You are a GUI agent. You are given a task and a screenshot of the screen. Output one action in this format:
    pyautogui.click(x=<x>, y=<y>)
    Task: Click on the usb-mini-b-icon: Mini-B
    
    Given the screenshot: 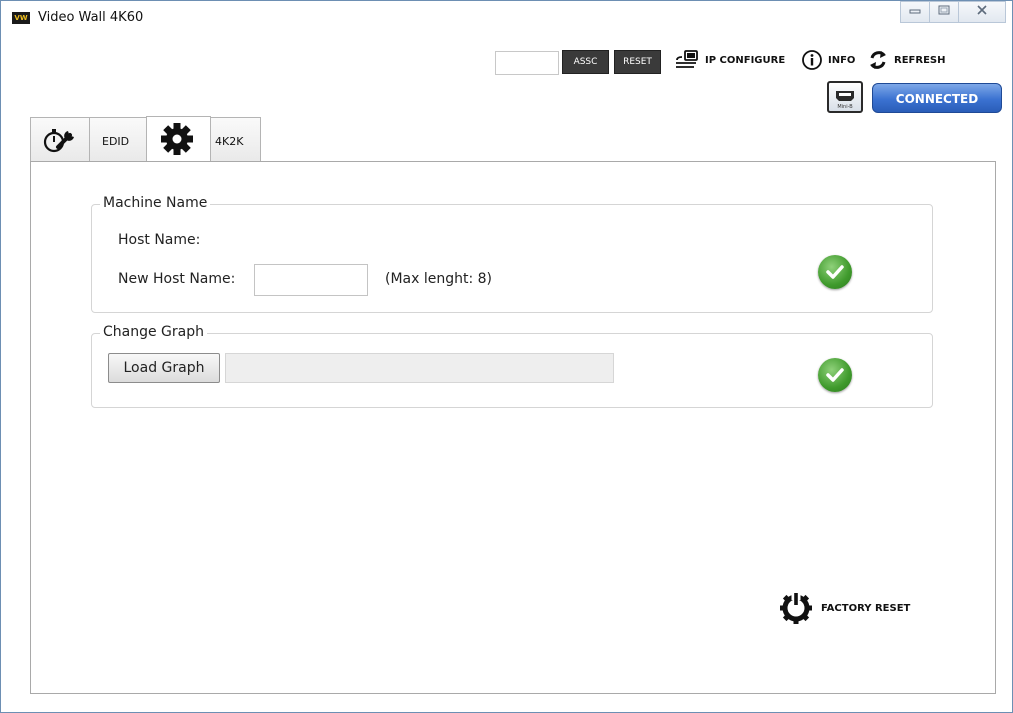 What is the action you would take?
    pyautogui.click(x=845, y=100)
    